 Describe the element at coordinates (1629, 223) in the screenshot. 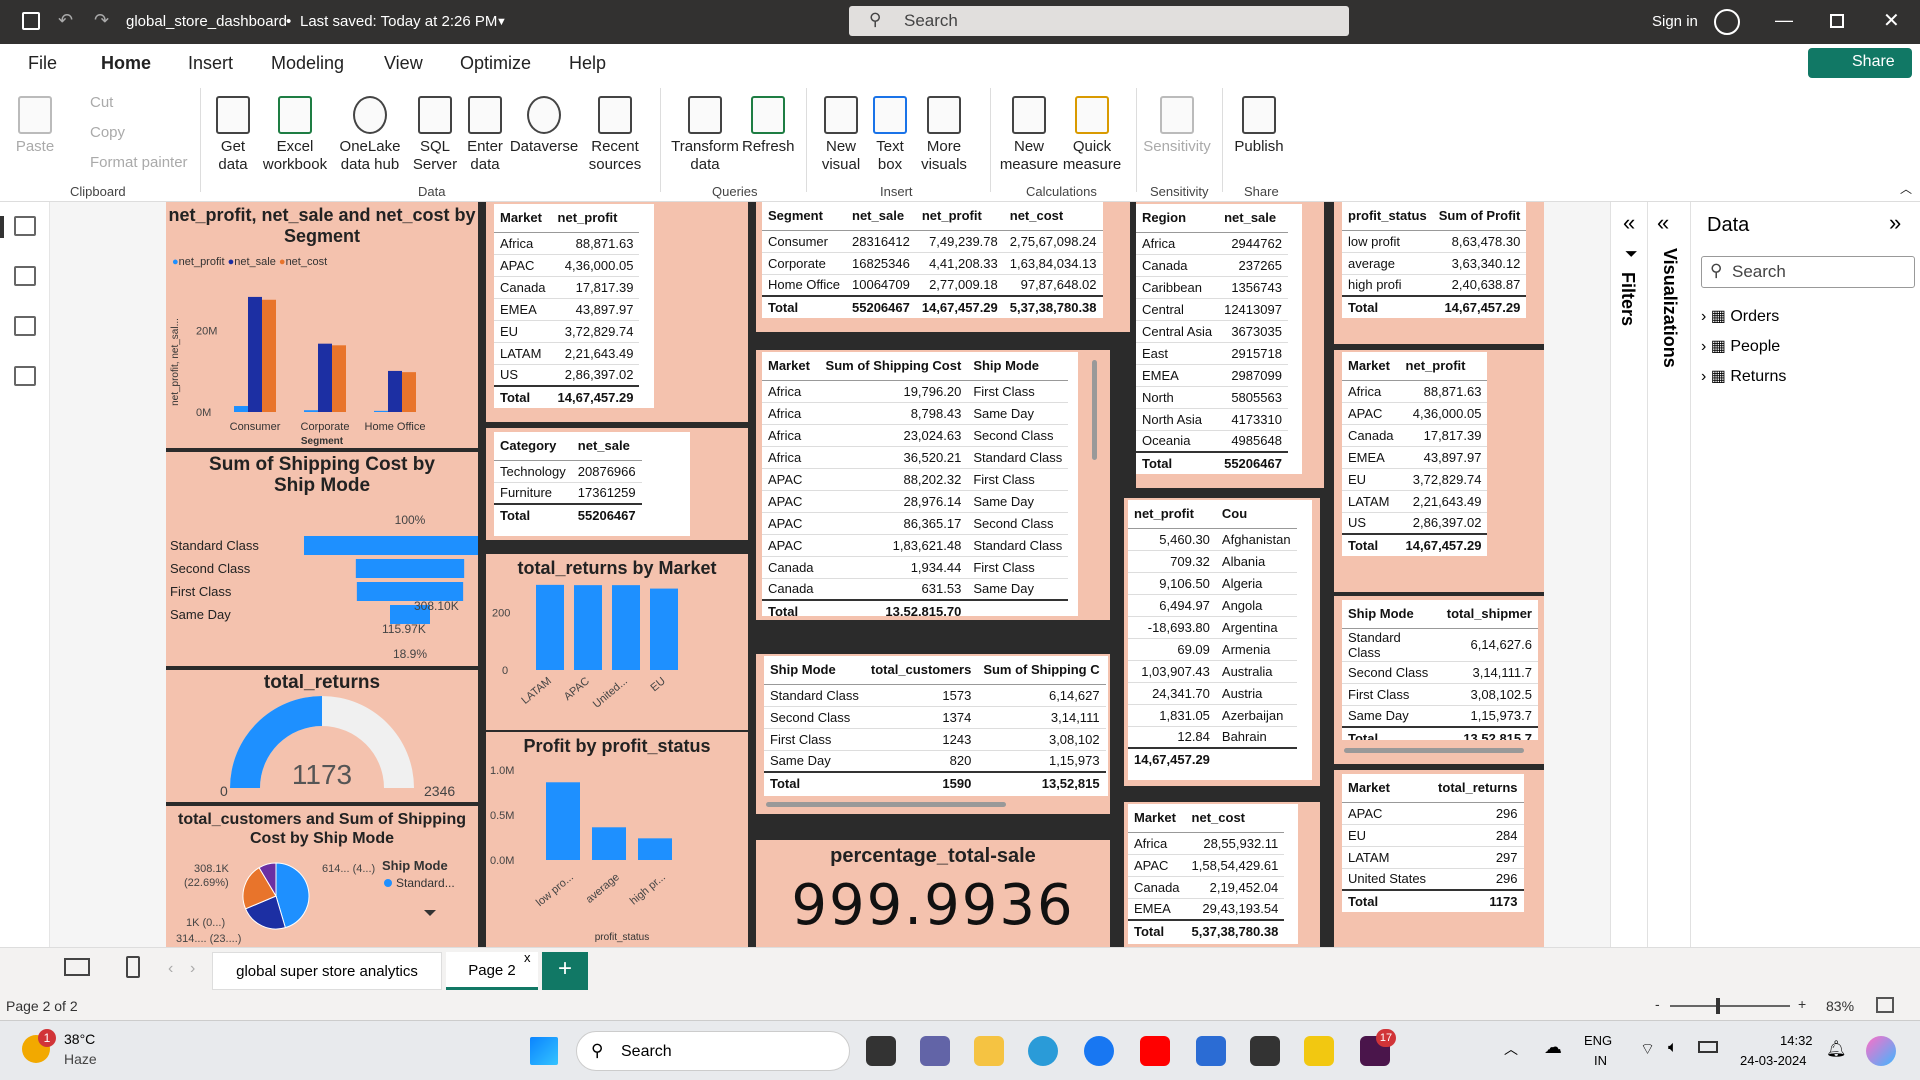

I see `collapse-filters-icon: «` at that location.